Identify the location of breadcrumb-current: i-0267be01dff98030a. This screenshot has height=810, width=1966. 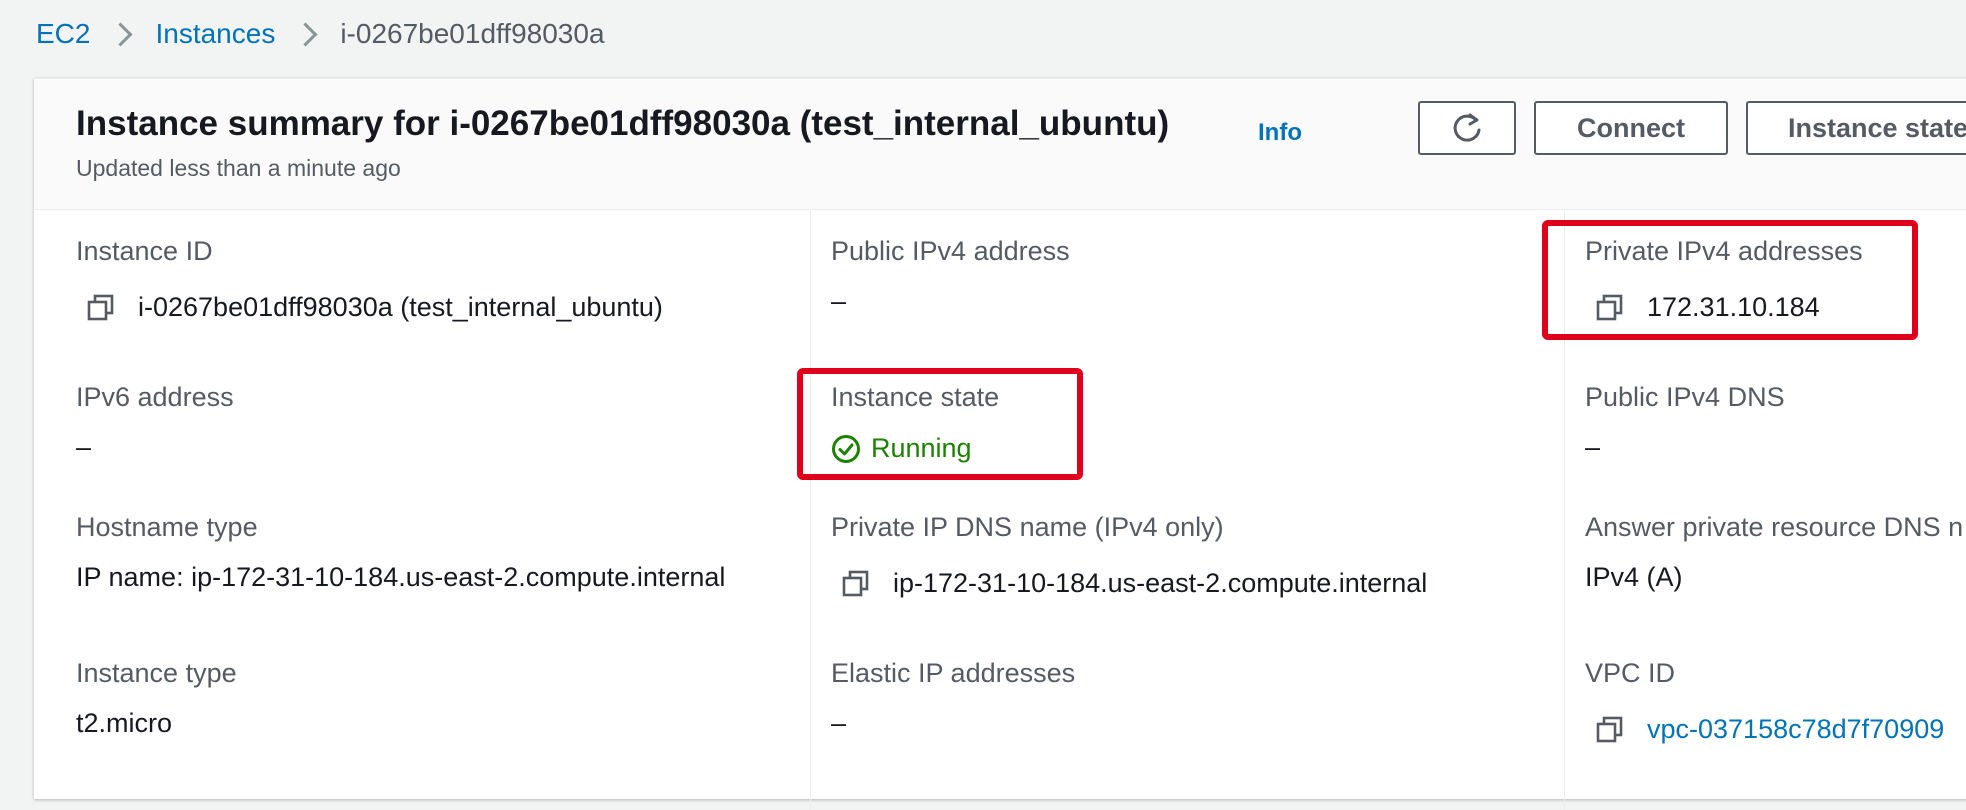
(472, 33).